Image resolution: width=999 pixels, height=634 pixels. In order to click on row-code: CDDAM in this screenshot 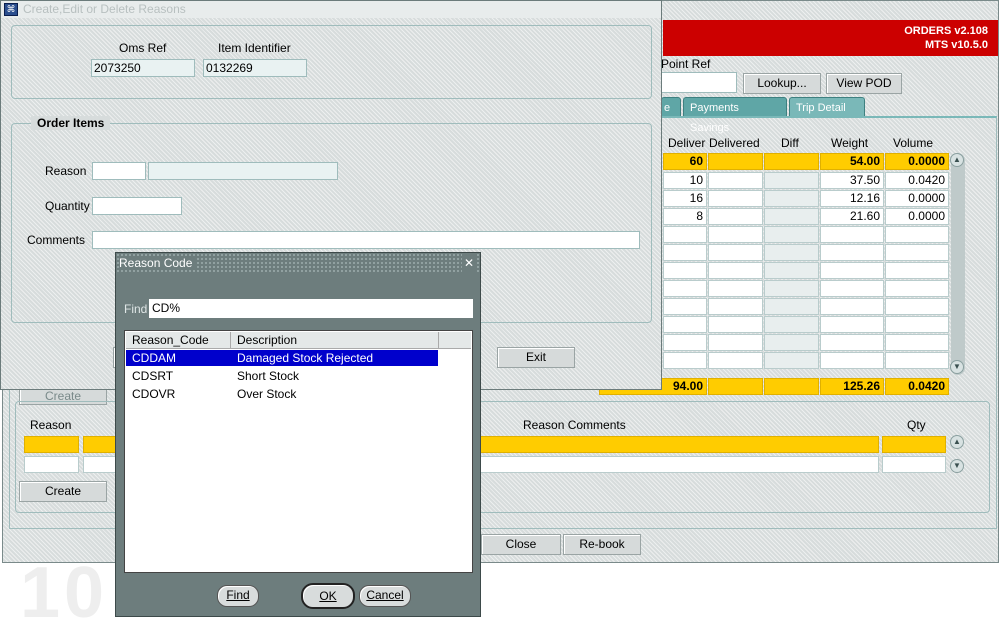, I will do `click(154, 358)`.